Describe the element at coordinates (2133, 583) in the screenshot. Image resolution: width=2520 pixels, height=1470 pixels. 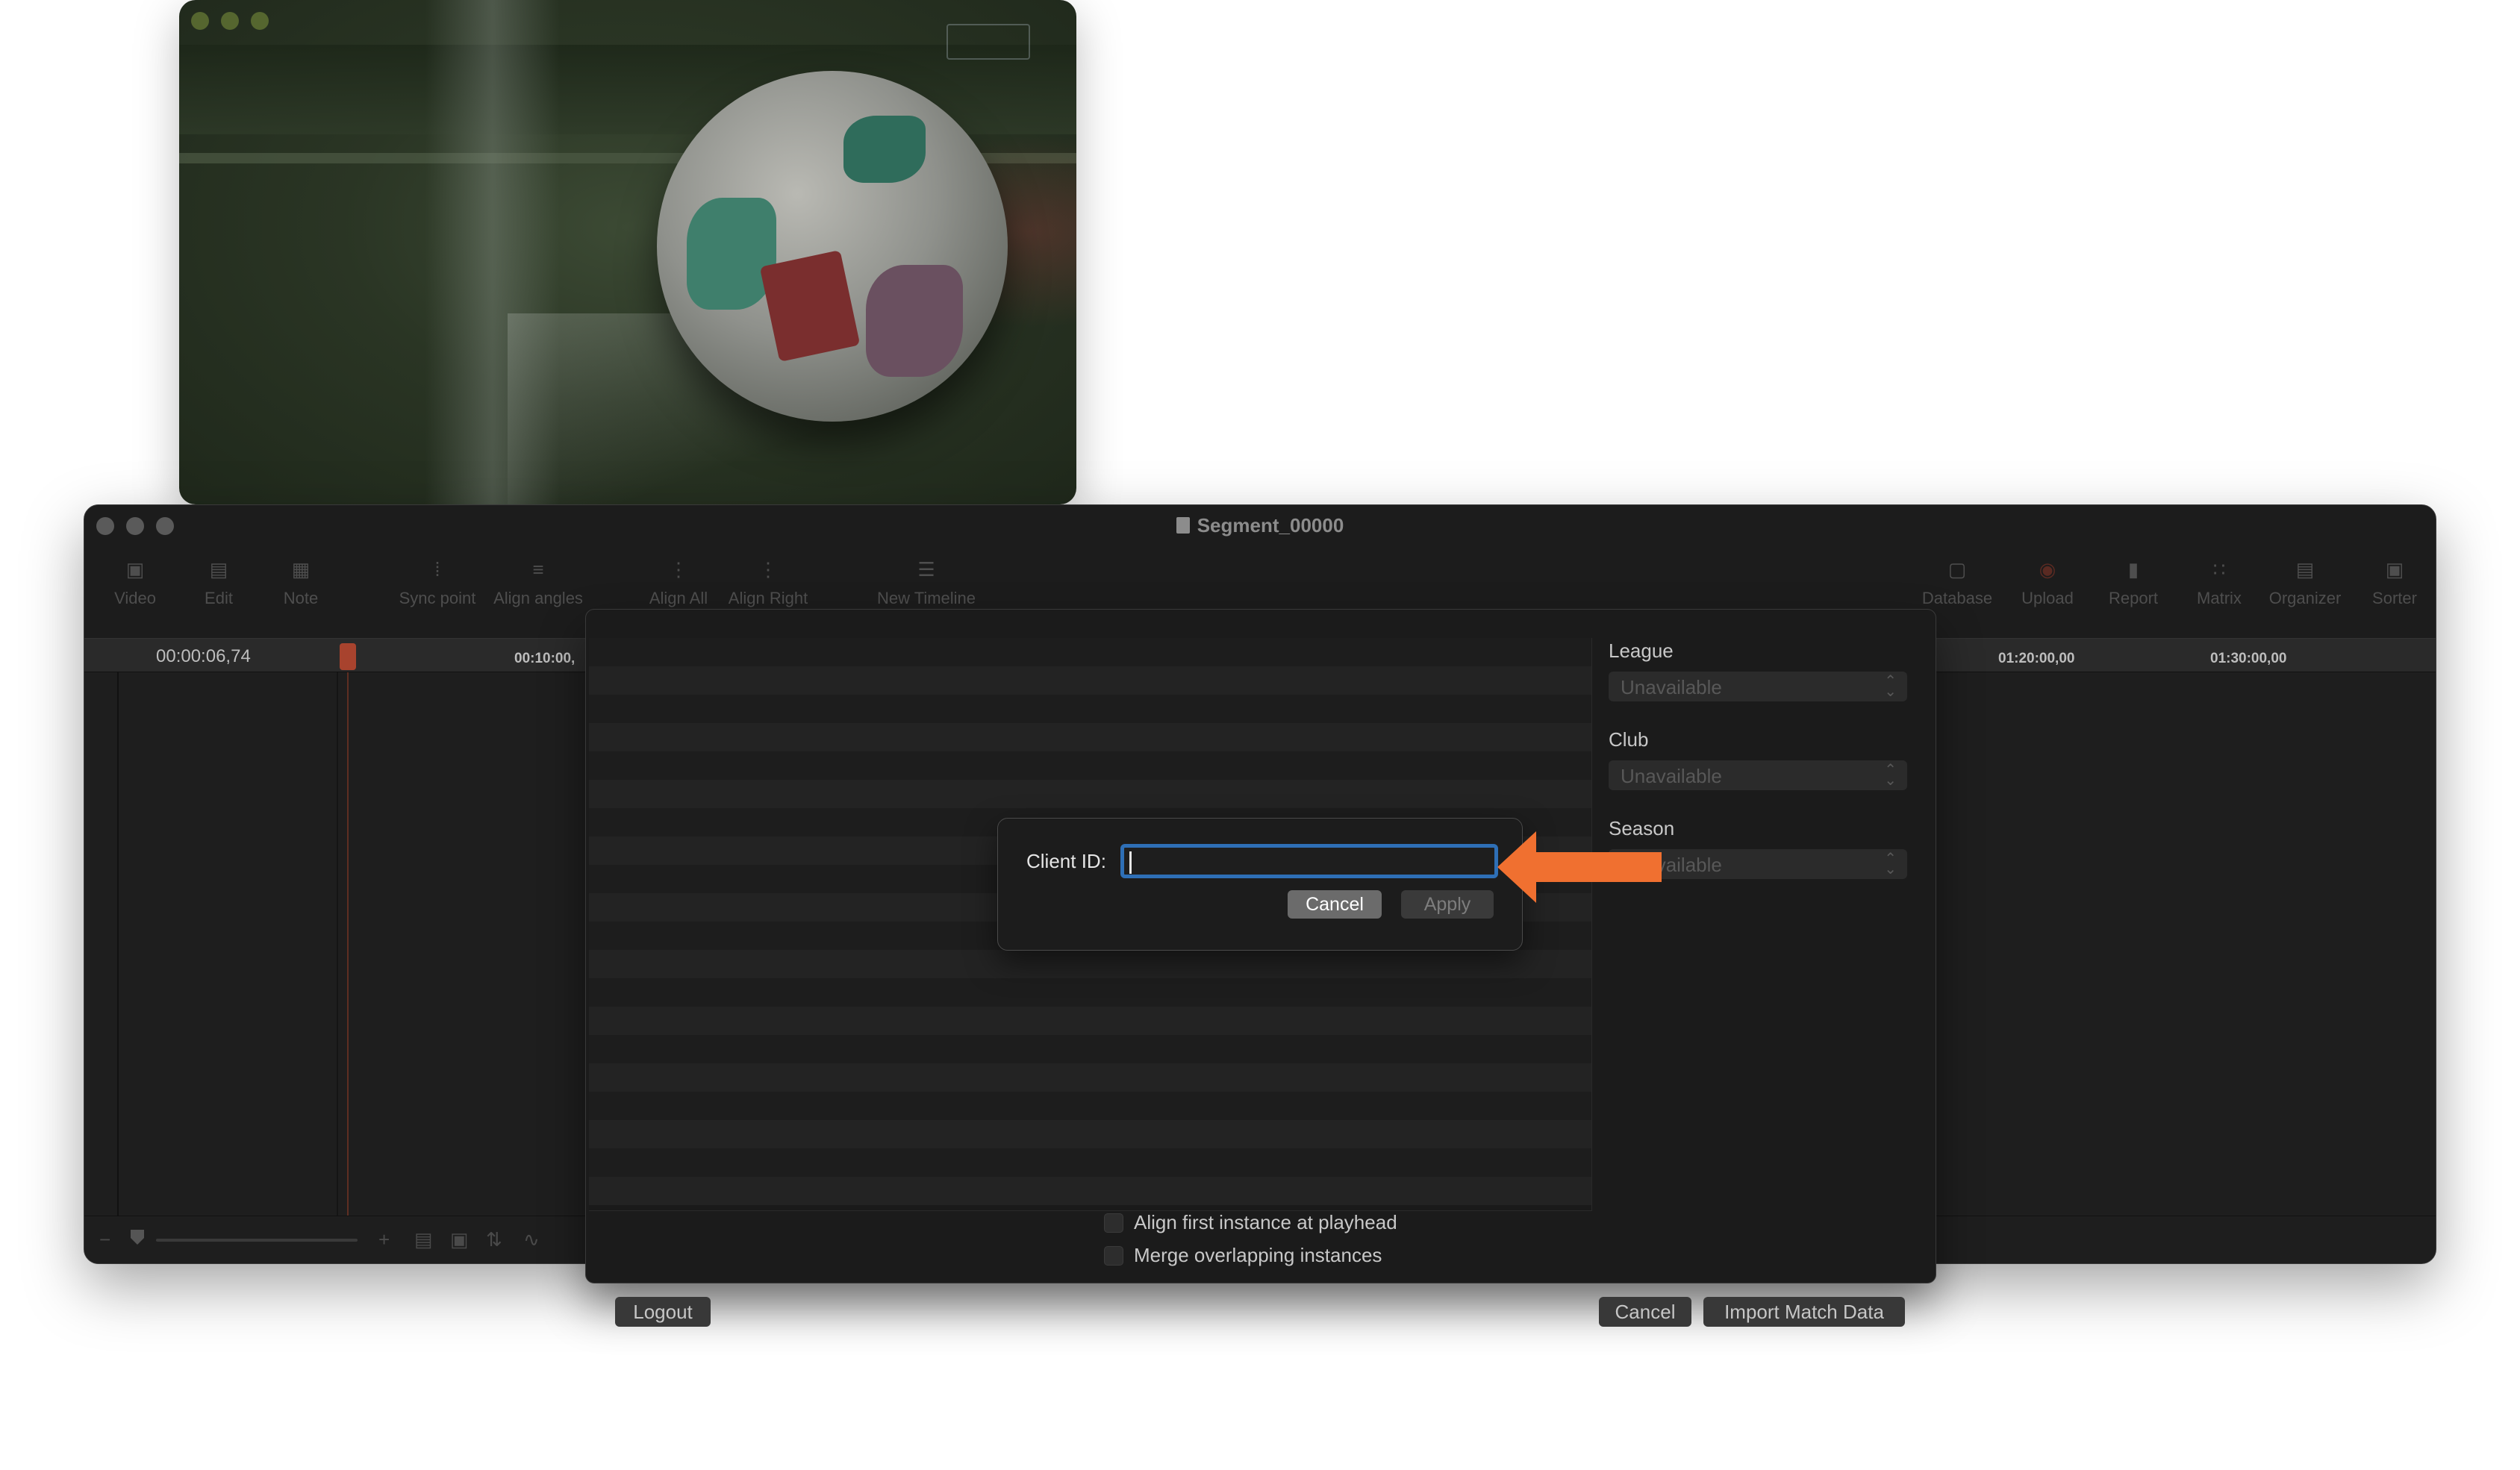
I see `toolbar-report-button: ▮ Report` at that location.